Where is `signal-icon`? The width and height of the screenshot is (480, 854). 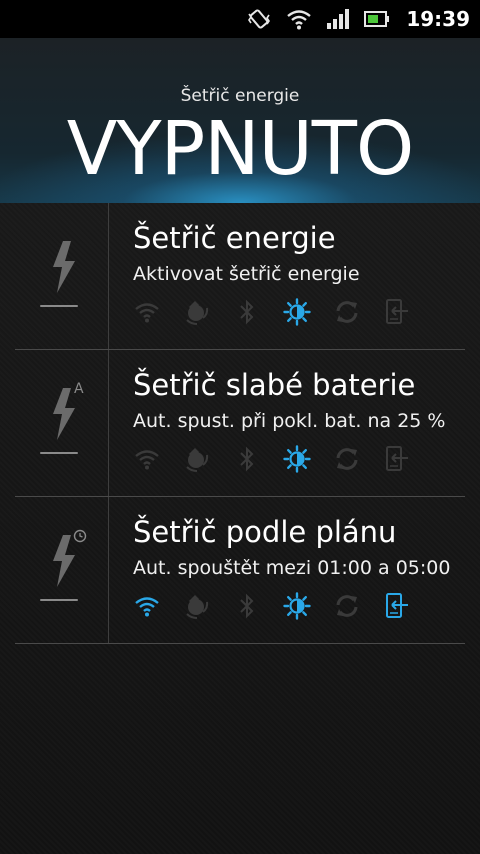 signal-icon is located at coordinates (338, 19).